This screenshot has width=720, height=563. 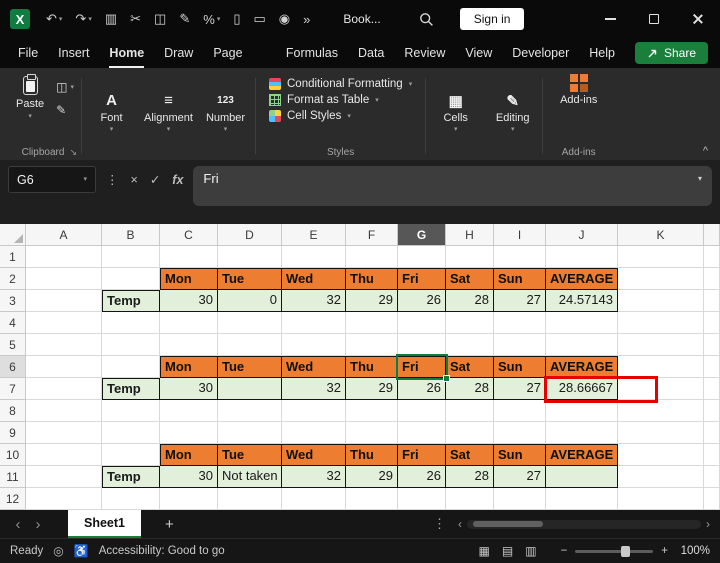 What do you see at coordinates (131, 345) in the screenshot?
I see `cell-B5` at bounding box center [131, 345].